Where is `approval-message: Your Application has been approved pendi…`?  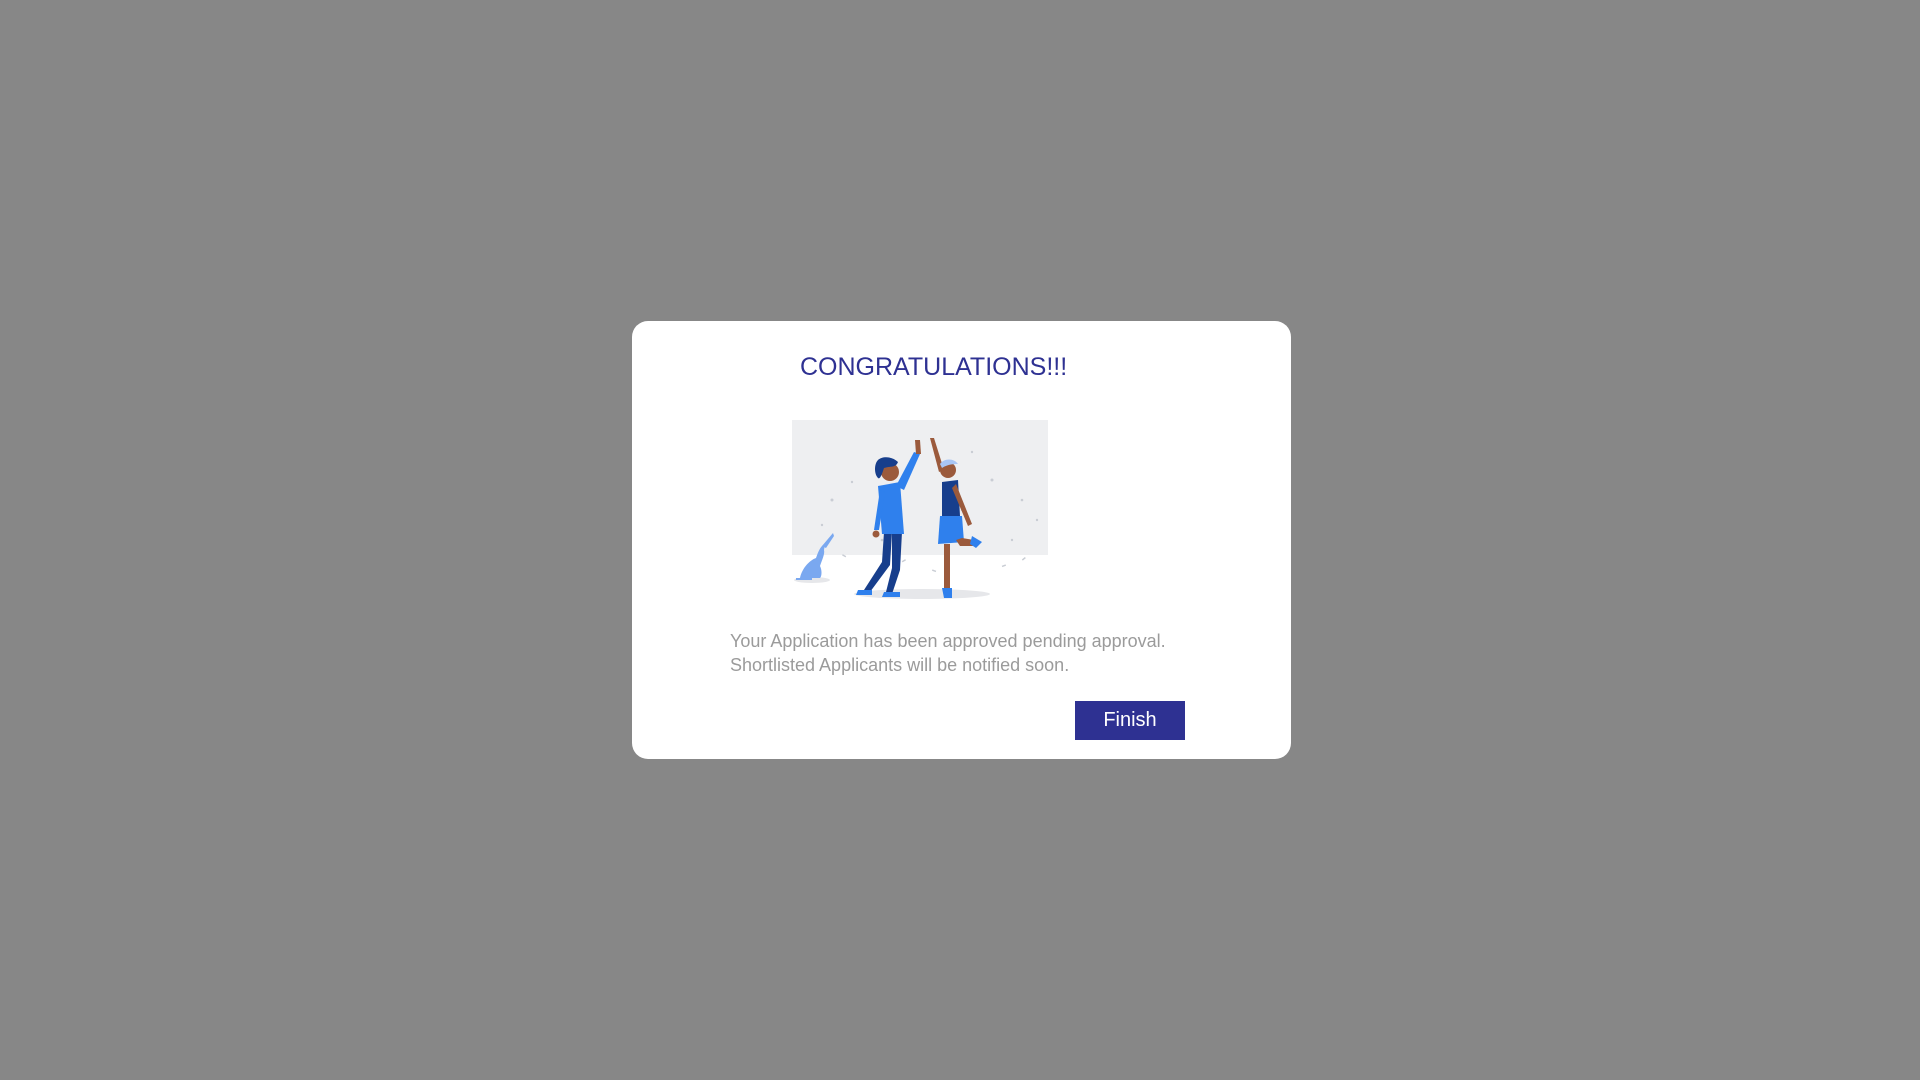 approval-message: Your Application has been approved pendi… is located at coordinates (948, 653).